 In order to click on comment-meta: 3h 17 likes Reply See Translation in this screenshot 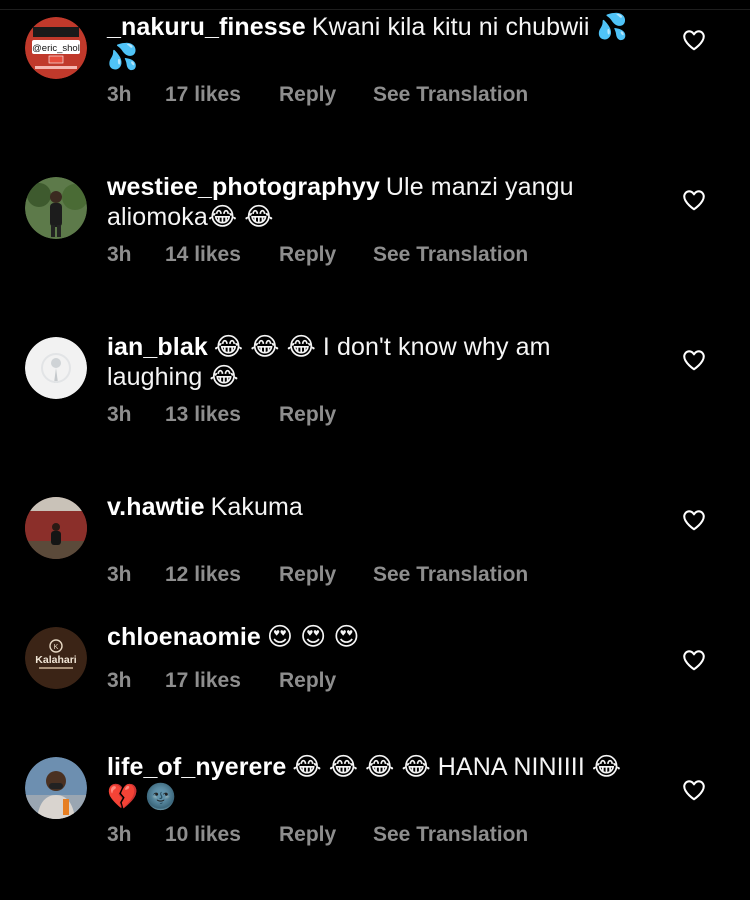, I will do `click(317, 95)`.